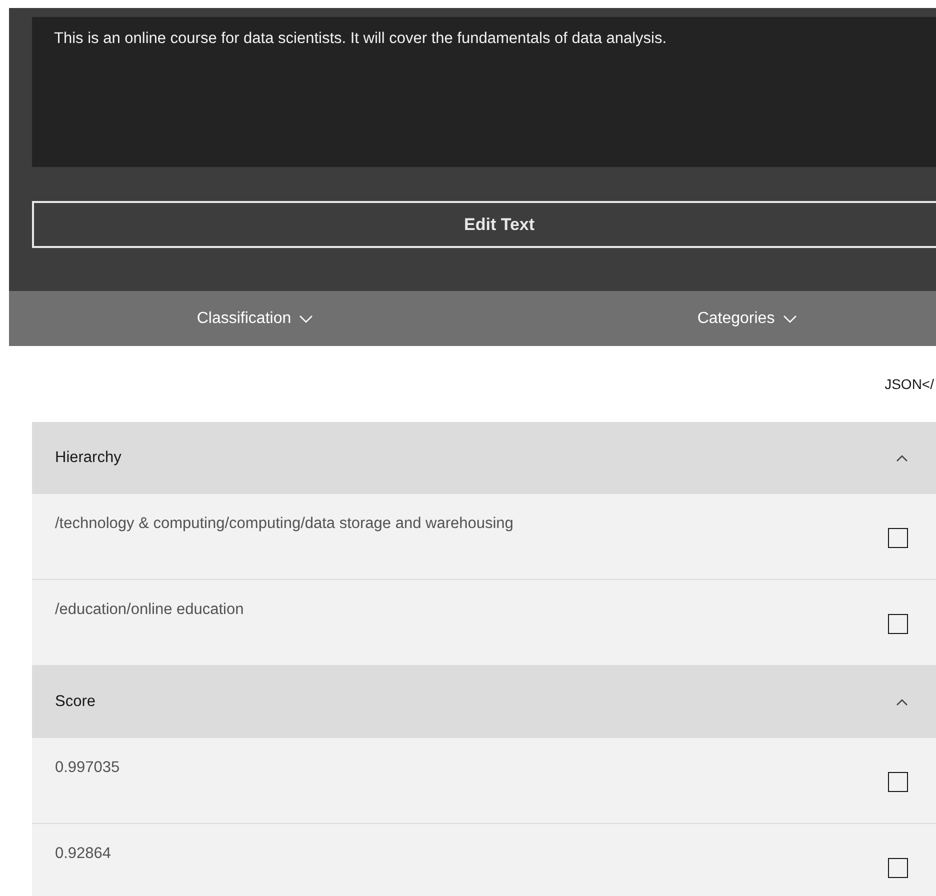 The width and height of the screenshot is (936, 896). What do you see at coordinates (255, 318) in the screenshot?
I see `dropdown-tab: Classification` at bounding box center [255, 318].